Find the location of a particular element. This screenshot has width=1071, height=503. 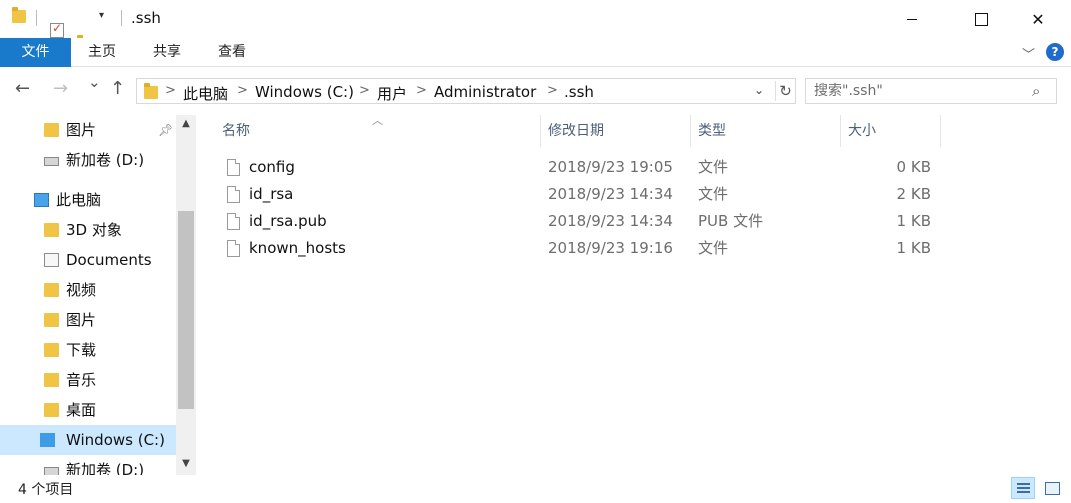

search-box: ⌕ is located at coordinates (931, 91).